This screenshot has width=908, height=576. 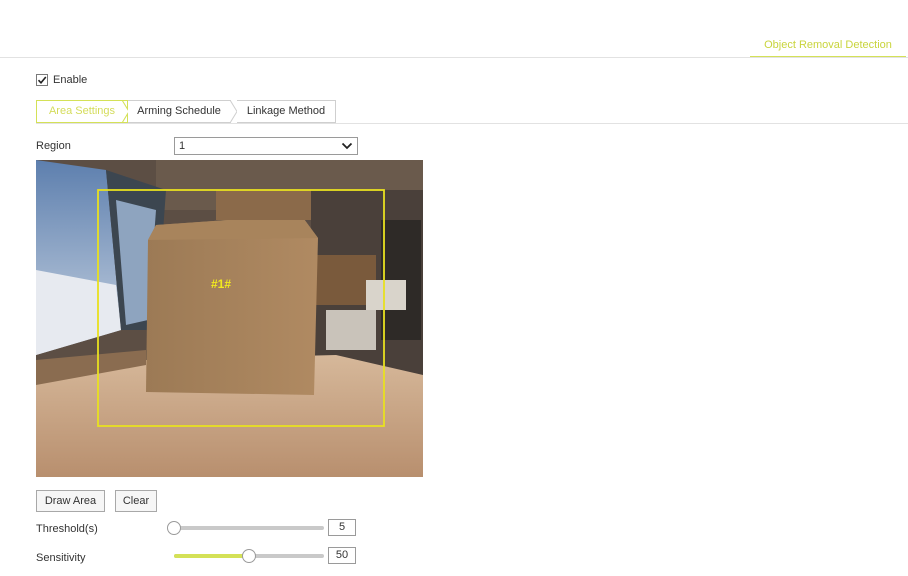 What do you see at coordinates (245, 528) in the screenshot?
I see `threshold-slider` at bounding box center [245, 528].